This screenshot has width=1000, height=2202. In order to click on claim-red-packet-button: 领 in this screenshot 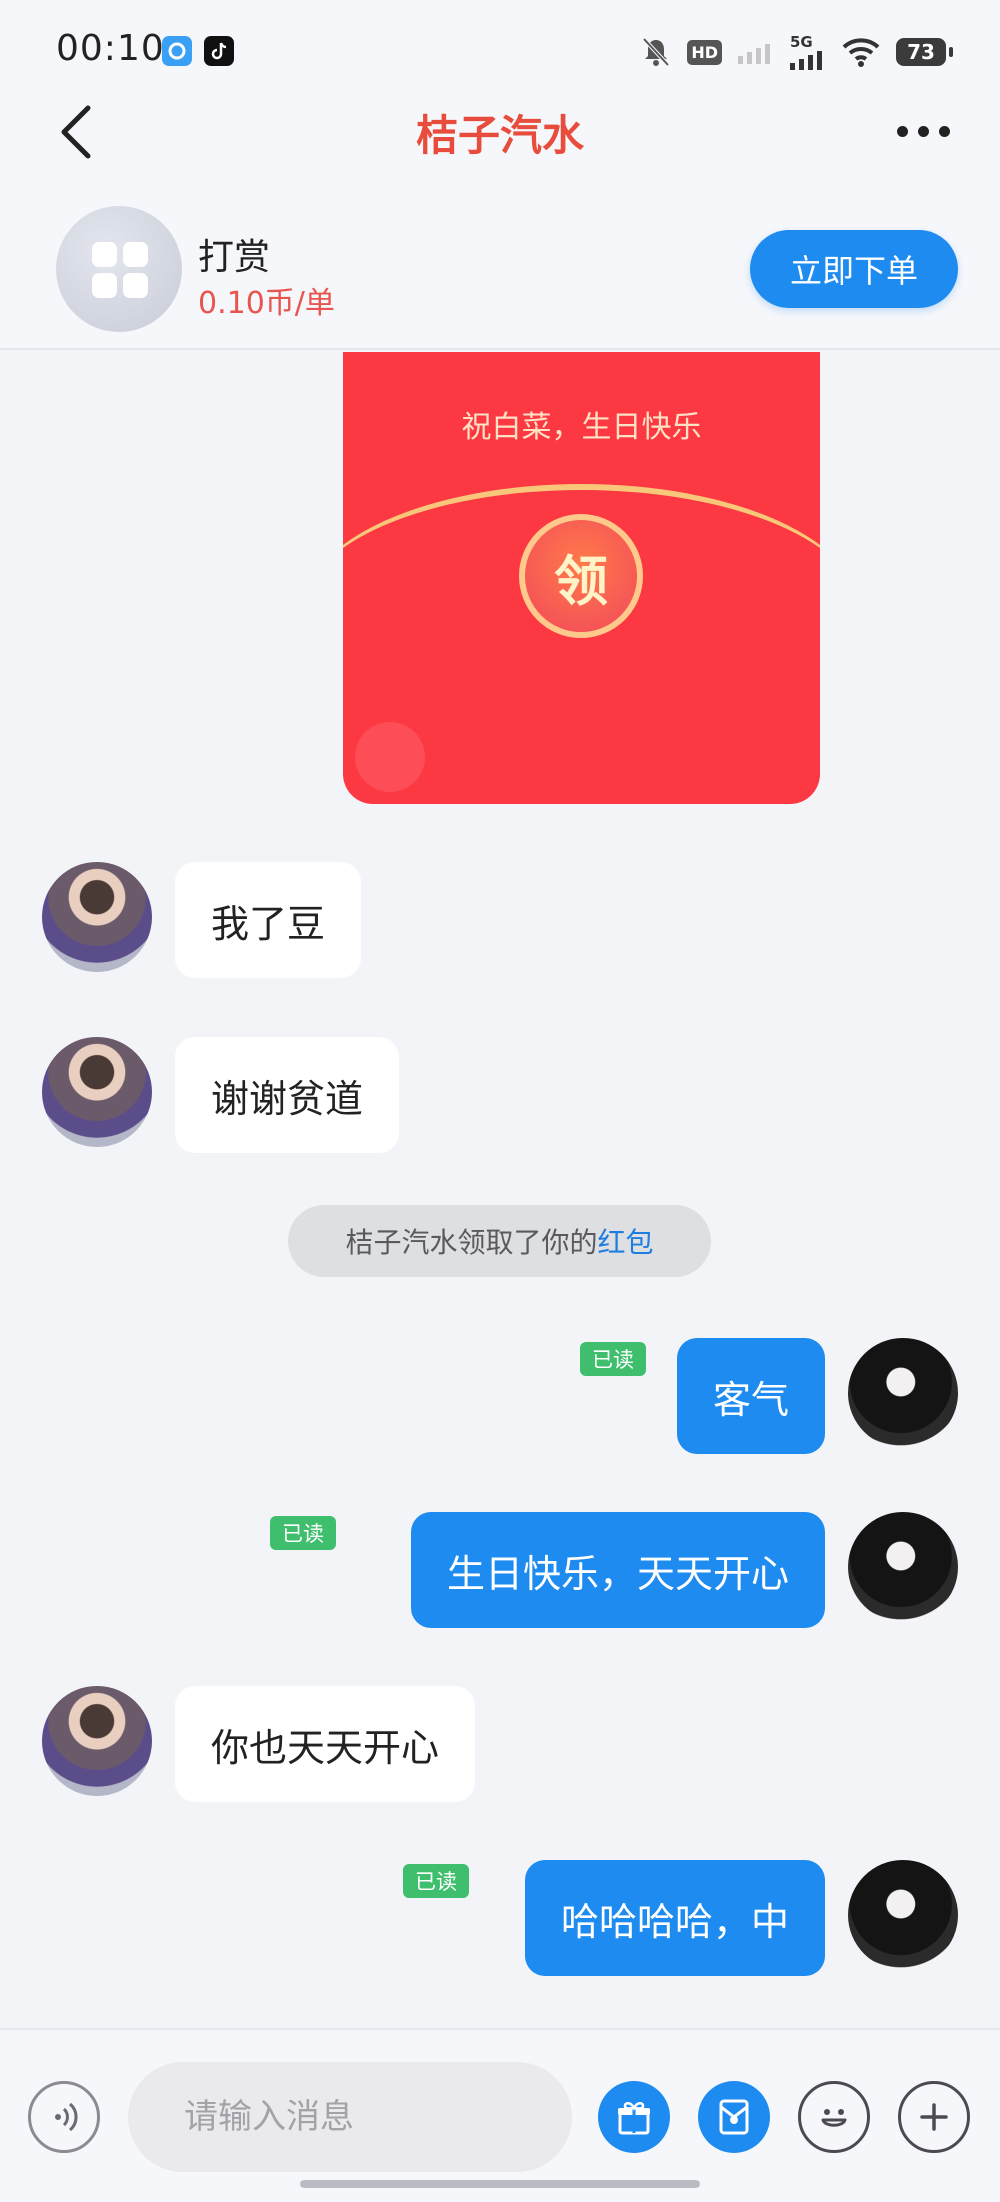, I will do `click(581, 576)`.